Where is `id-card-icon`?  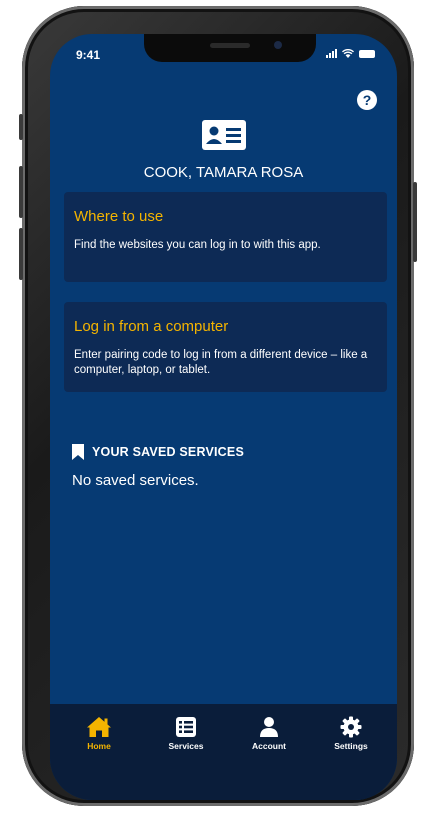
id-card-icon is located at coordinates (224, 135).